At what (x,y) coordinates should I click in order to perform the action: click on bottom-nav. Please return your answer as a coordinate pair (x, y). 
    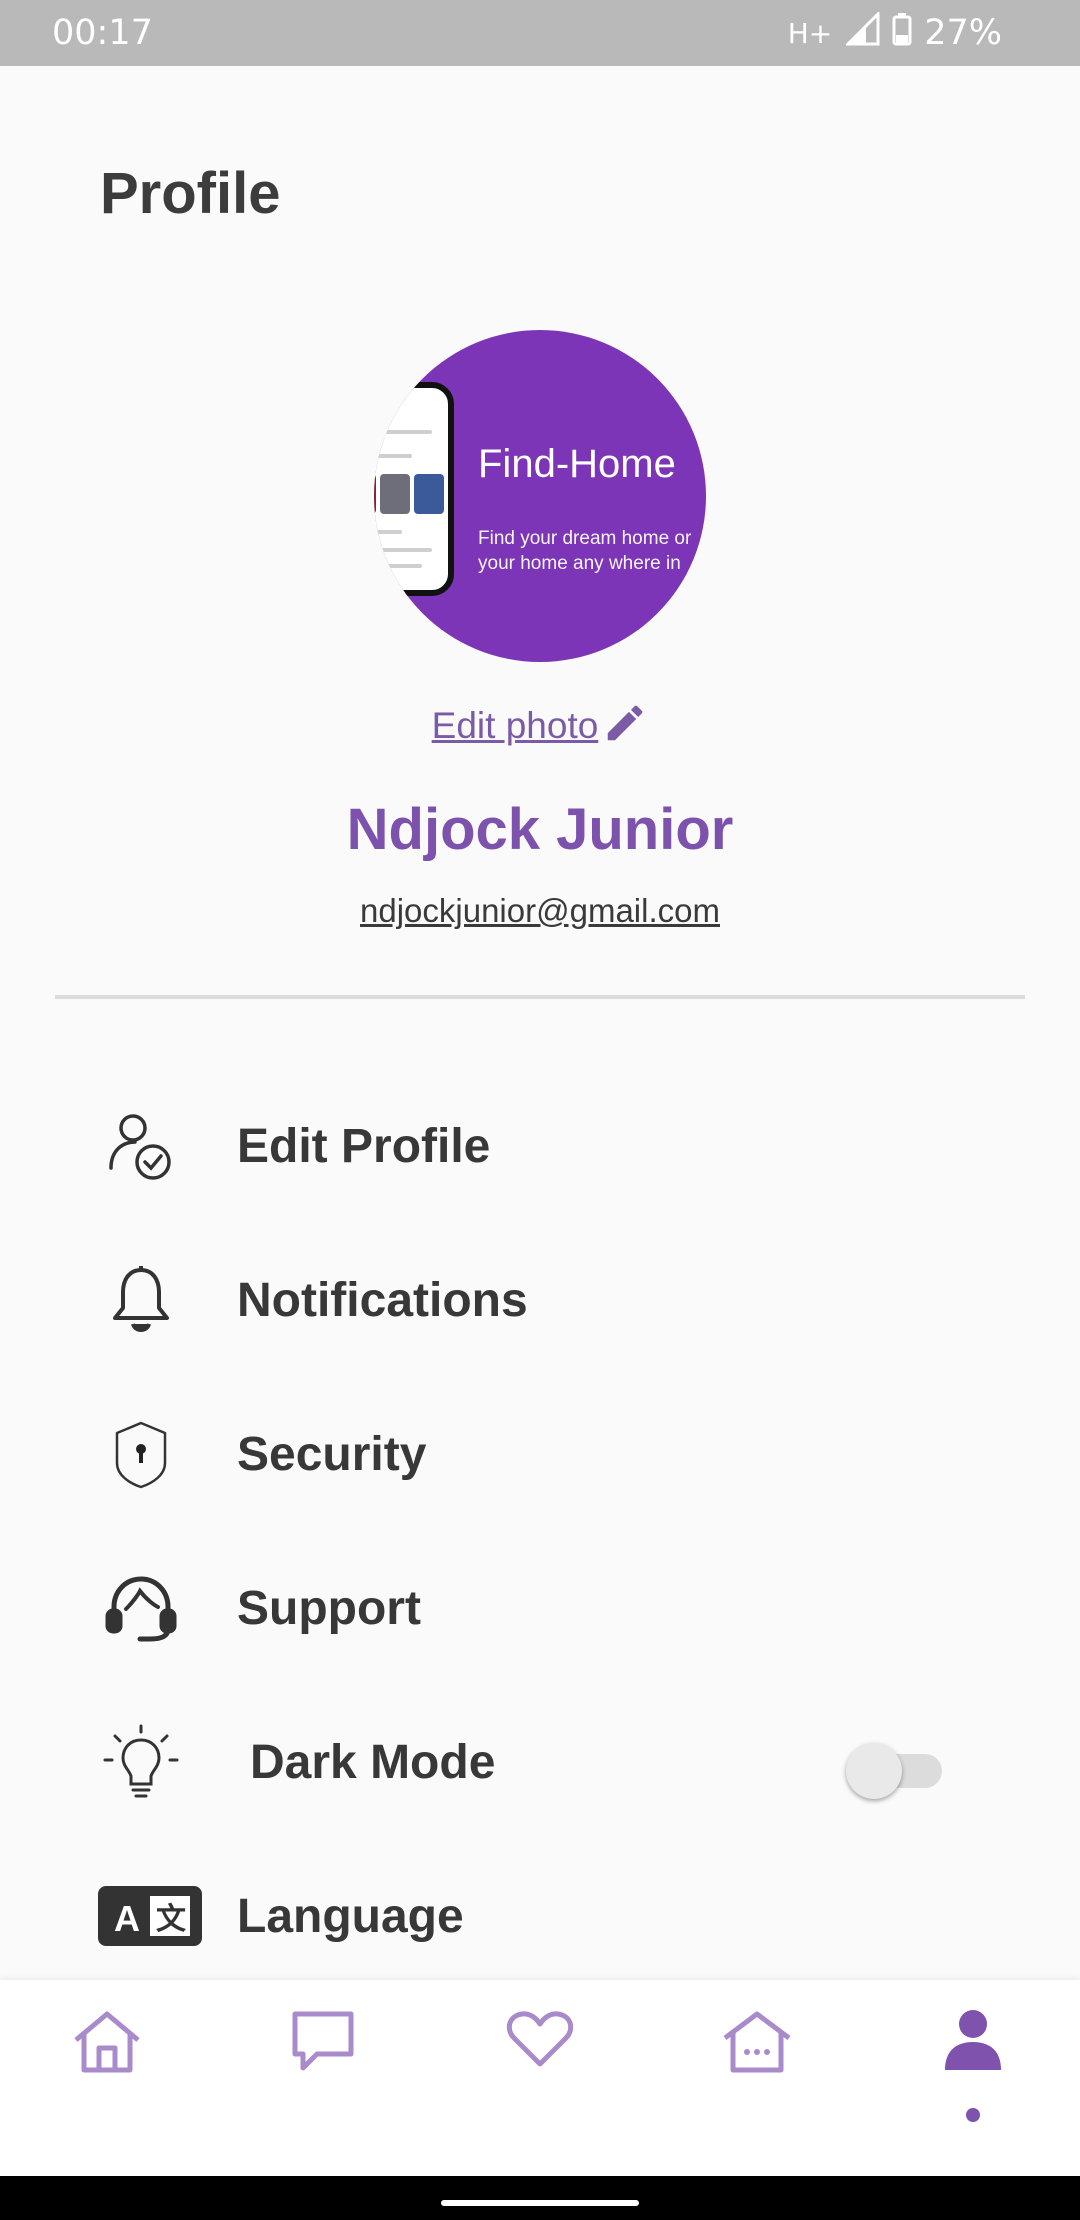
    Looking at the image, I should click on (540, 2078).